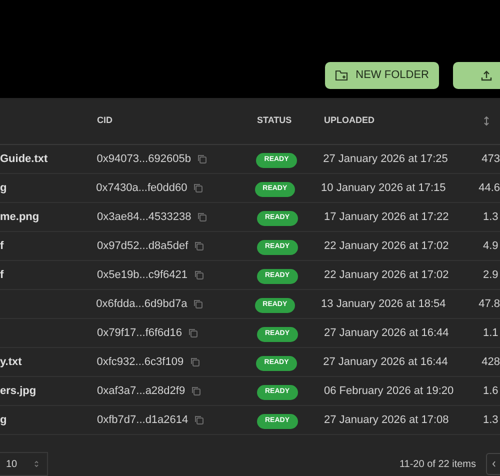  I want to click on upload-date: 27 January 2026 at 17:08, so click(387, 420).